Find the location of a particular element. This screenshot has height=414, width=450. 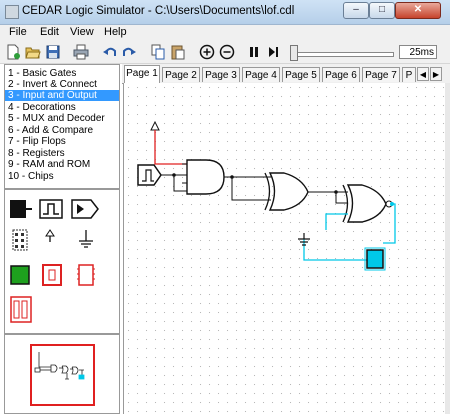

dual-display-icon is located at coordinates (21, 309).